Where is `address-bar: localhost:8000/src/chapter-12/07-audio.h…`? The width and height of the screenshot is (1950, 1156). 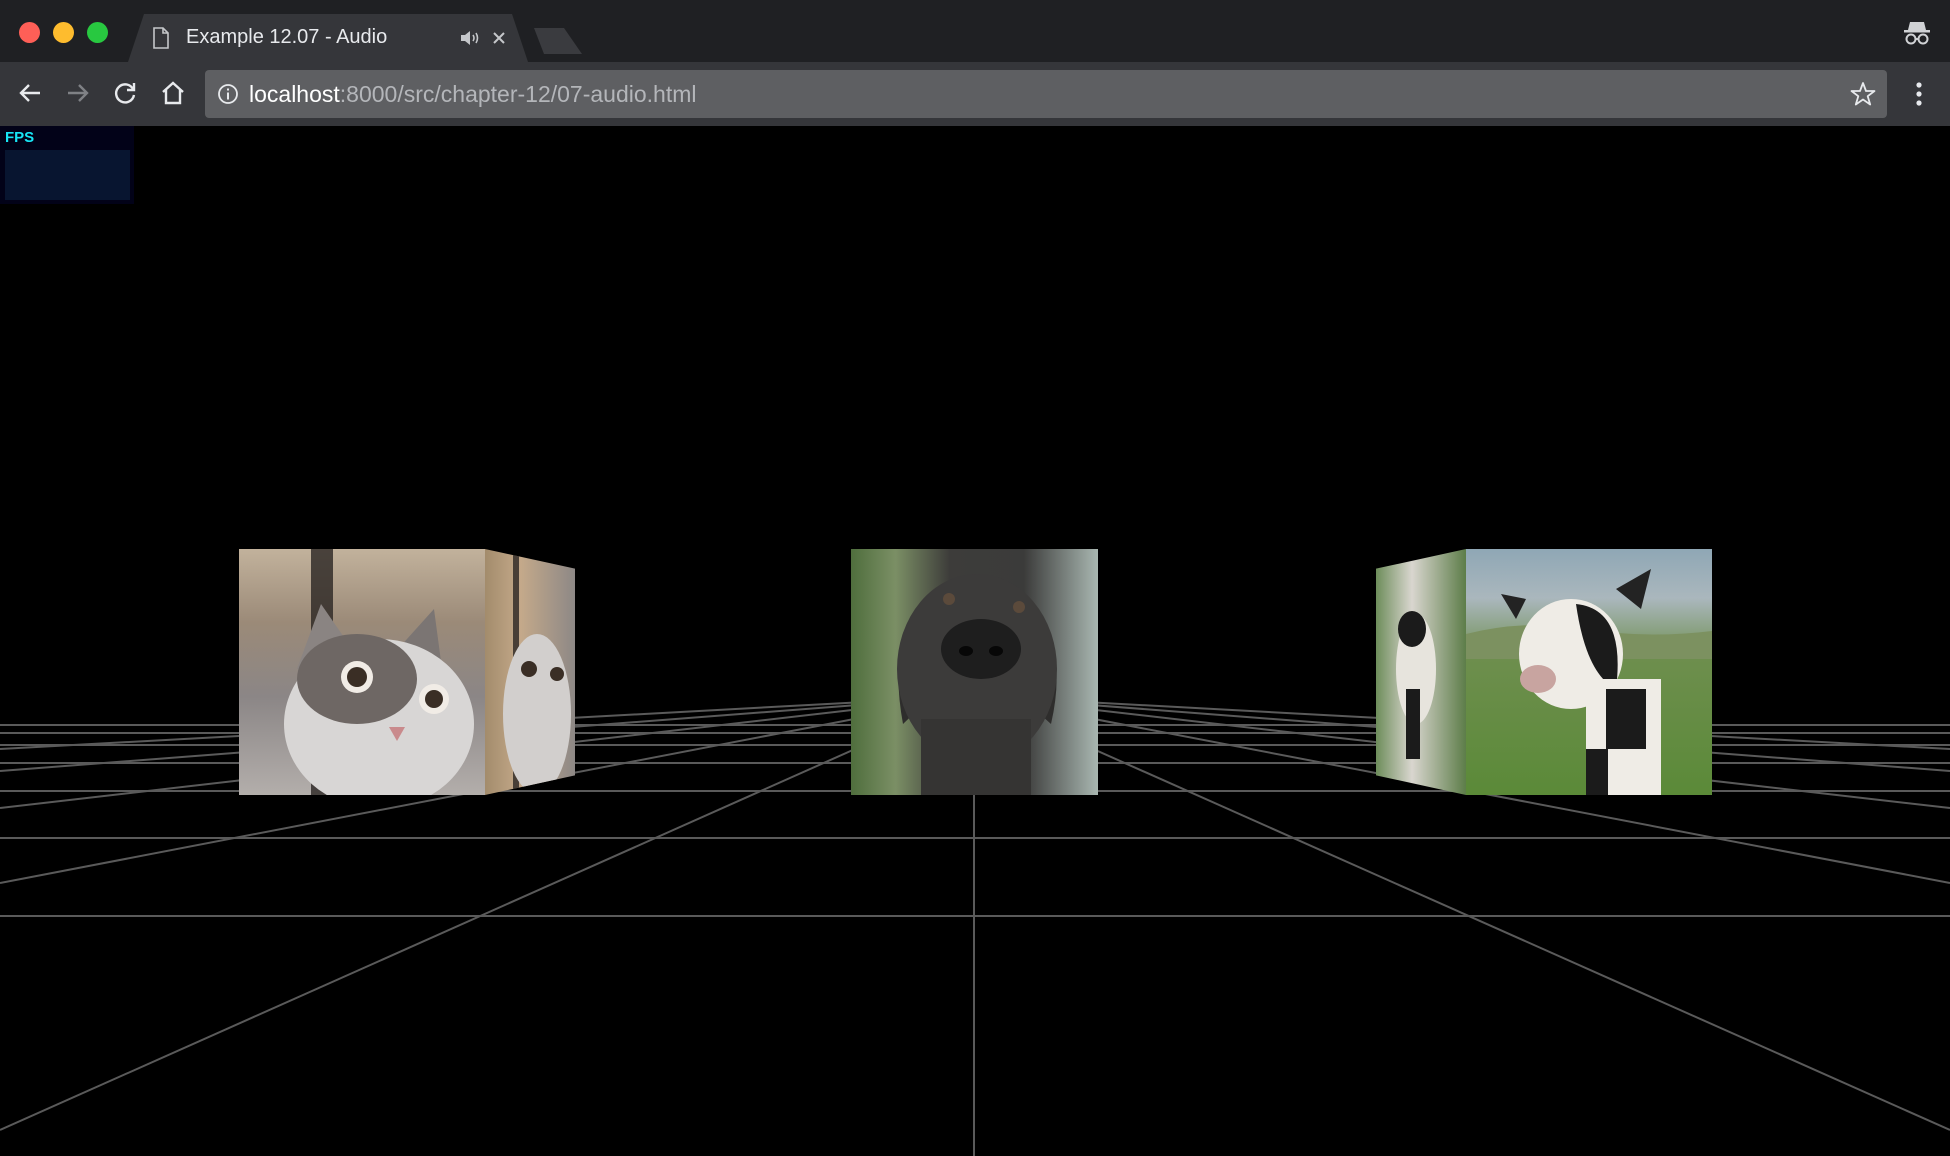
address-bar: localhost:8000/src/chapter-12/07-audio.h… is located at coordinates (1046, 94).